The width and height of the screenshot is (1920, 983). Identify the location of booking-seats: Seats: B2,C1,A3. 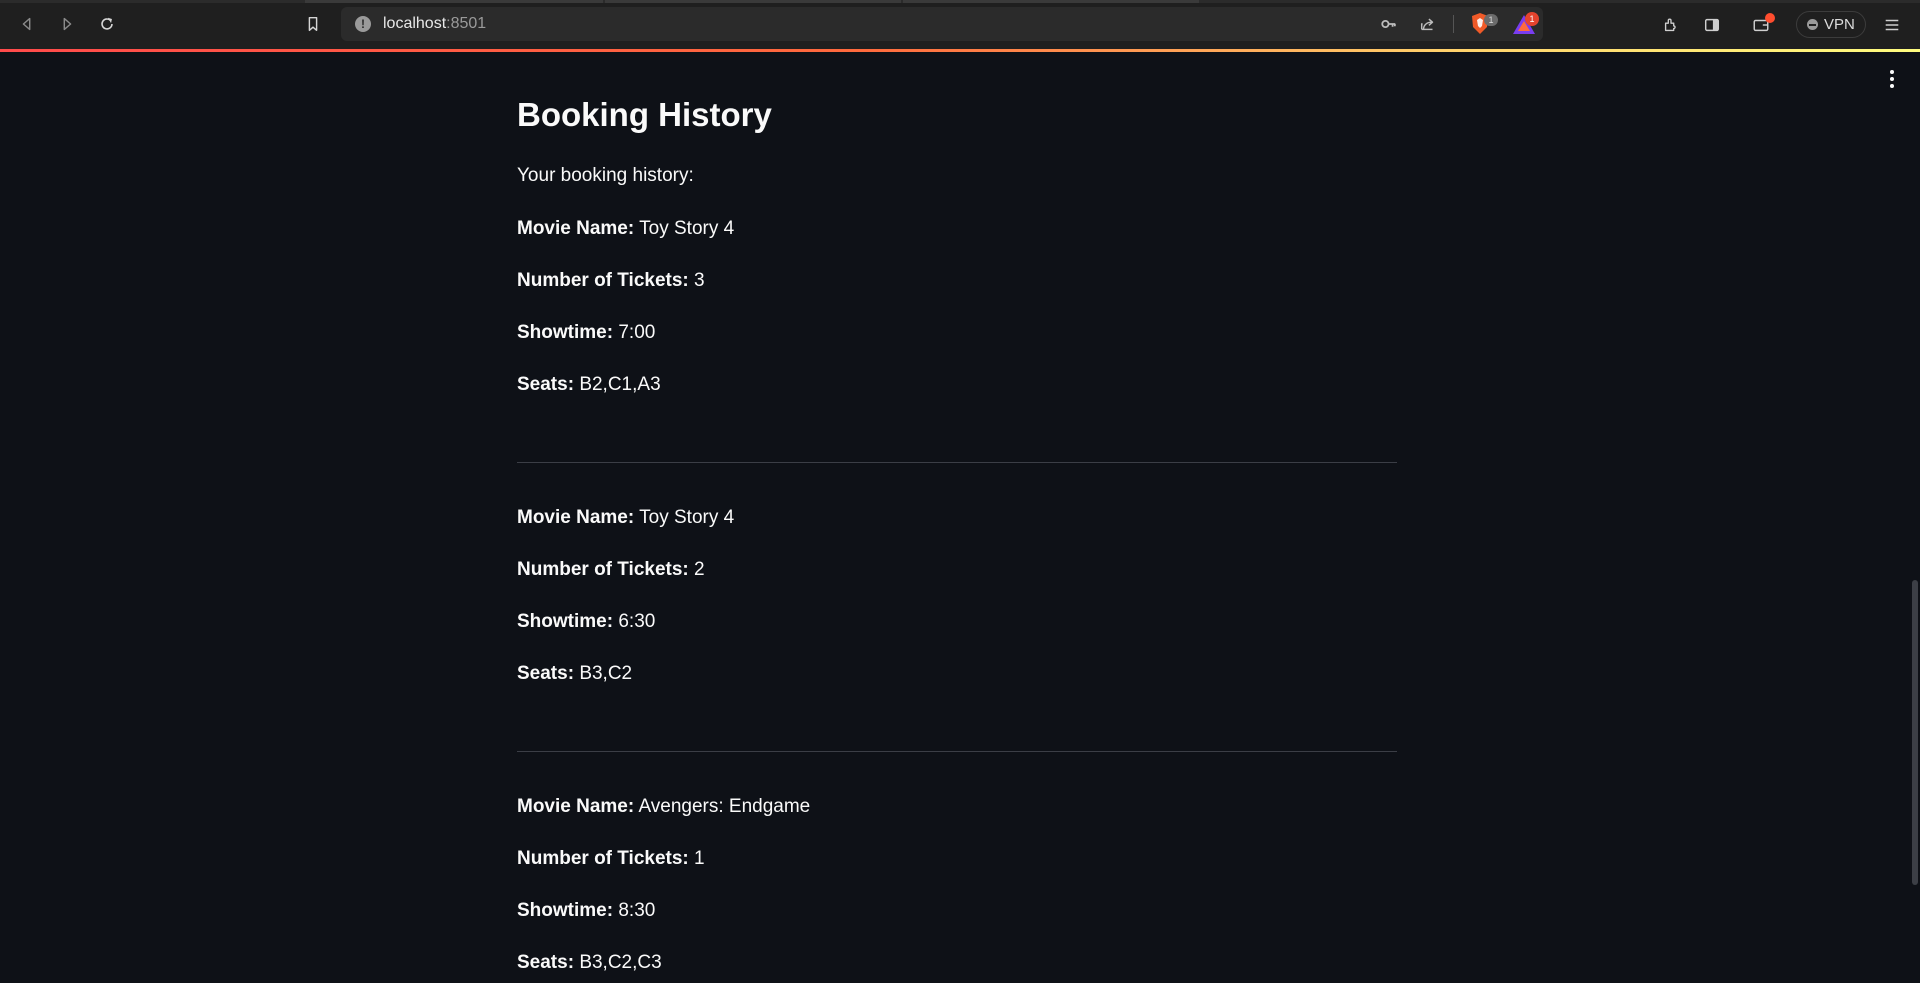
(589, 384).